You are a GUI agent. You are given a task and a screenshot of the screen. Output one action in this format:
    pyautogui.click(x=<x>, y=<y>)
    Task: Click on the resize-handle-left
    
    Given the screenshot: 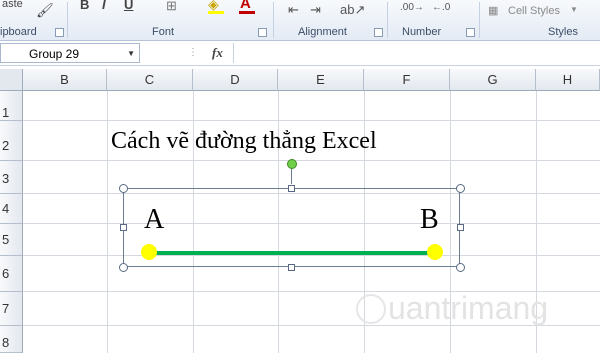 What is the action you would take?
    pyautogui.click(x=123, y=227)
    